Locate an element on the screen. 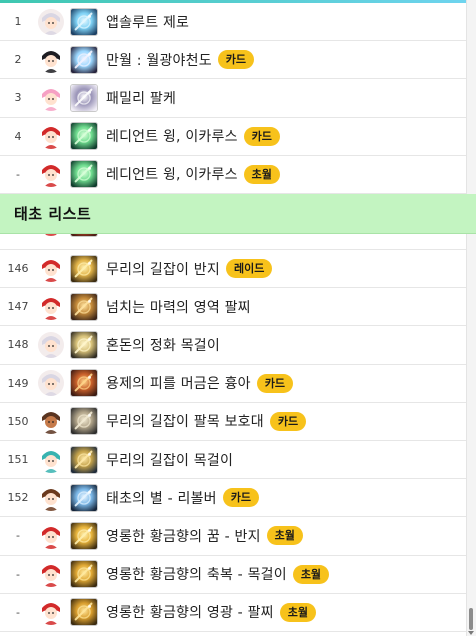 The height and width of the screenshot is (636, 476). row-content: 147 넘치는 마력의 영역 팔찌 is located at coordinates (233, 306).